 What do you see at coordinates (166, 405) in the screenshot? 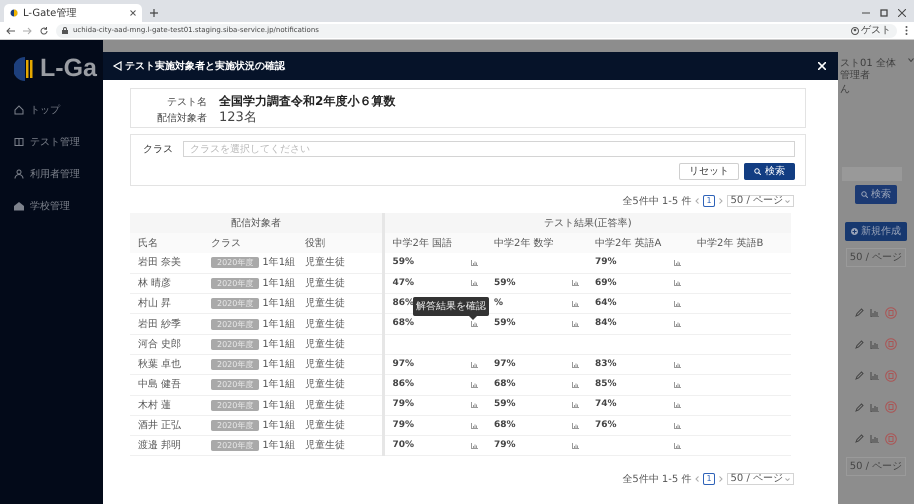
I see `name-cell: 木村 蓮` at bounding box center [166, 405].